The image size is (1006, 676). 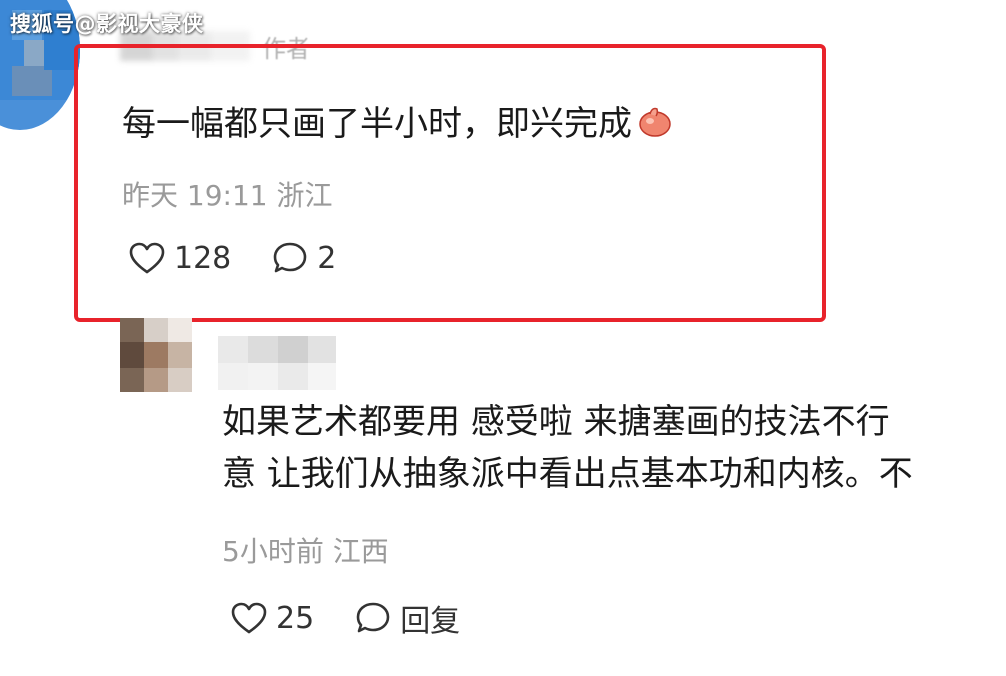 What do you see at coordinates (156, 355) in the screenshot?
I see `avatar` at bounding box center [156, 355].